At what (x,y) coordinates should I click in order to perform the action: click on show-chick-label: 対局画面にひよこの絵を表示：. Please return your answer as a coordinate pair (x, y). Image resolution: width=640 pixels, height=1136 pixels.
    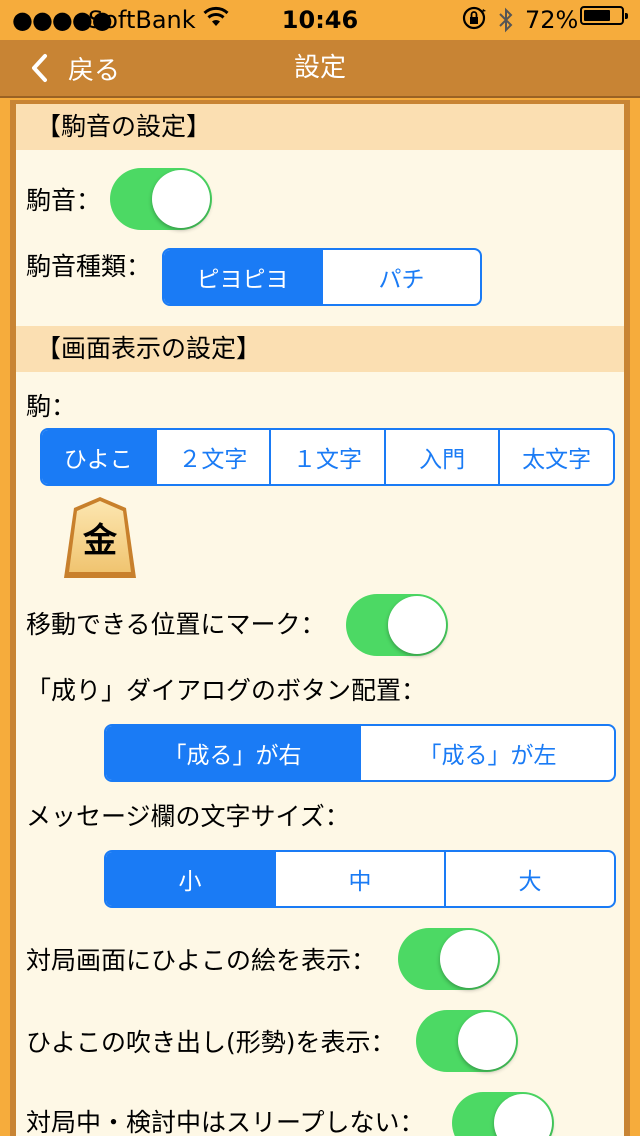
    Looking at the image, I should click on (201, 960).